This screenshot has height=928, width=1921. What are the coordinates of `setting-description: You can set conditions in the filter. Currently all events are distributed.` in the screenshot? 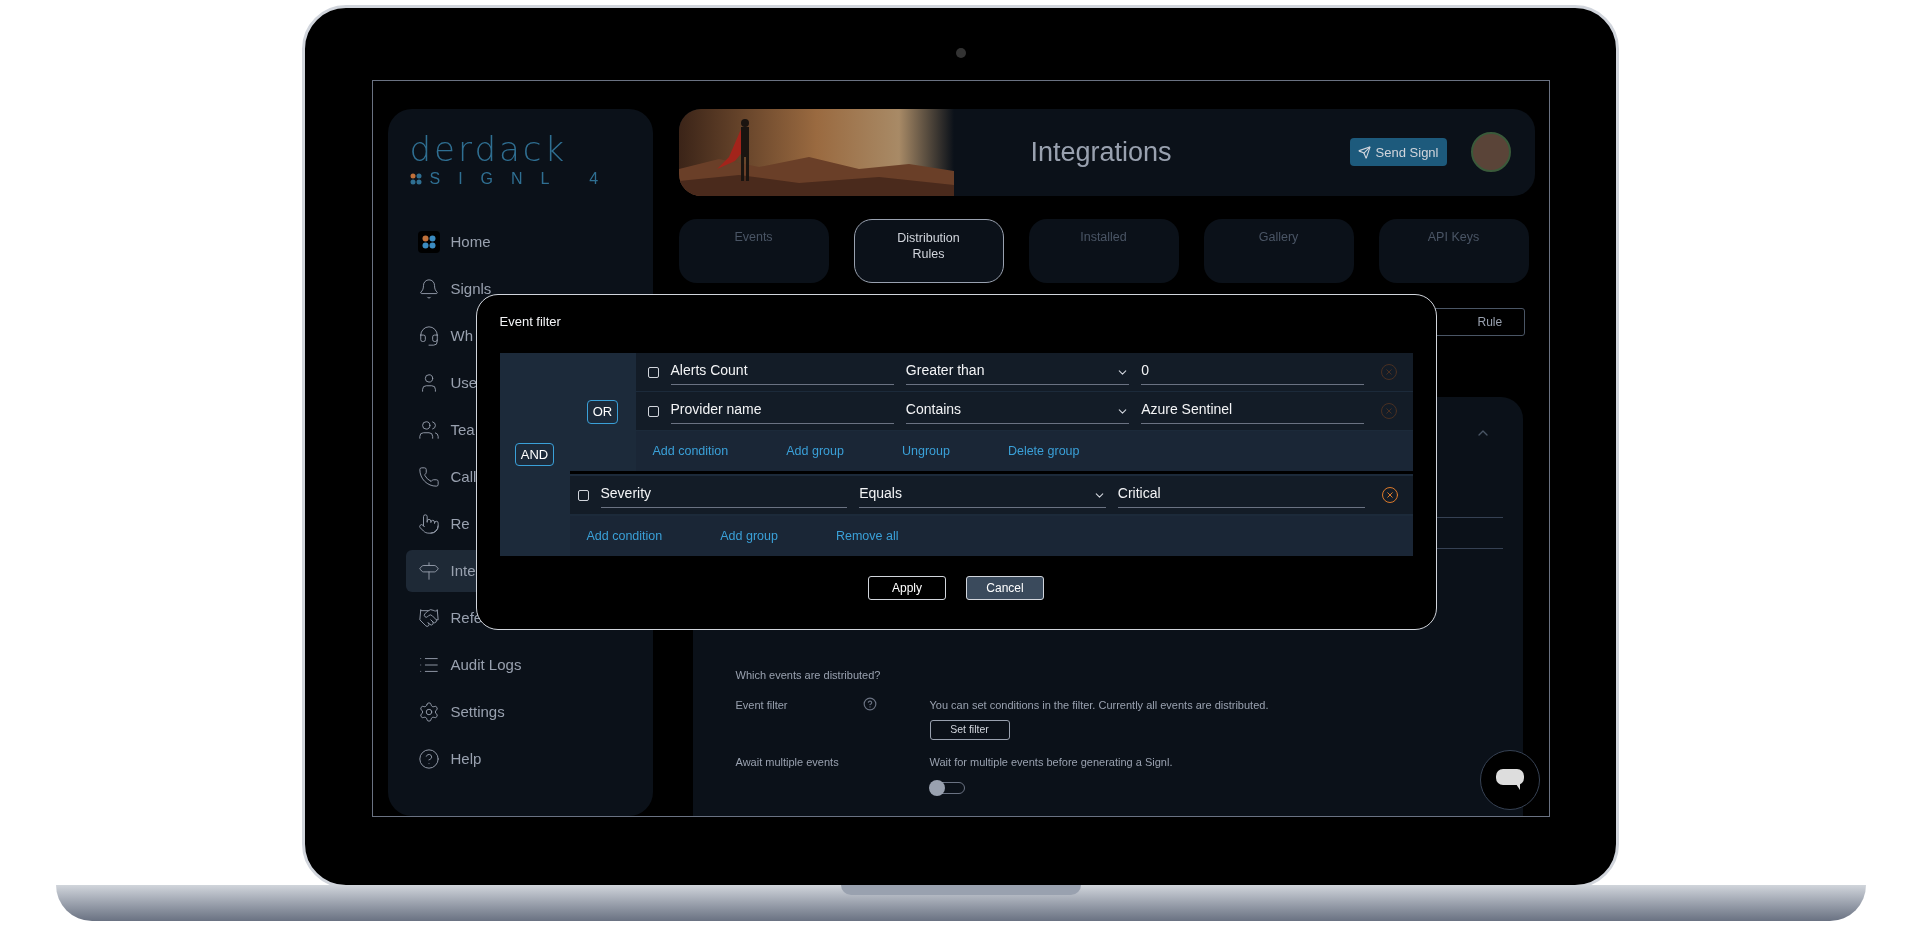 It's located at (1099, 706).